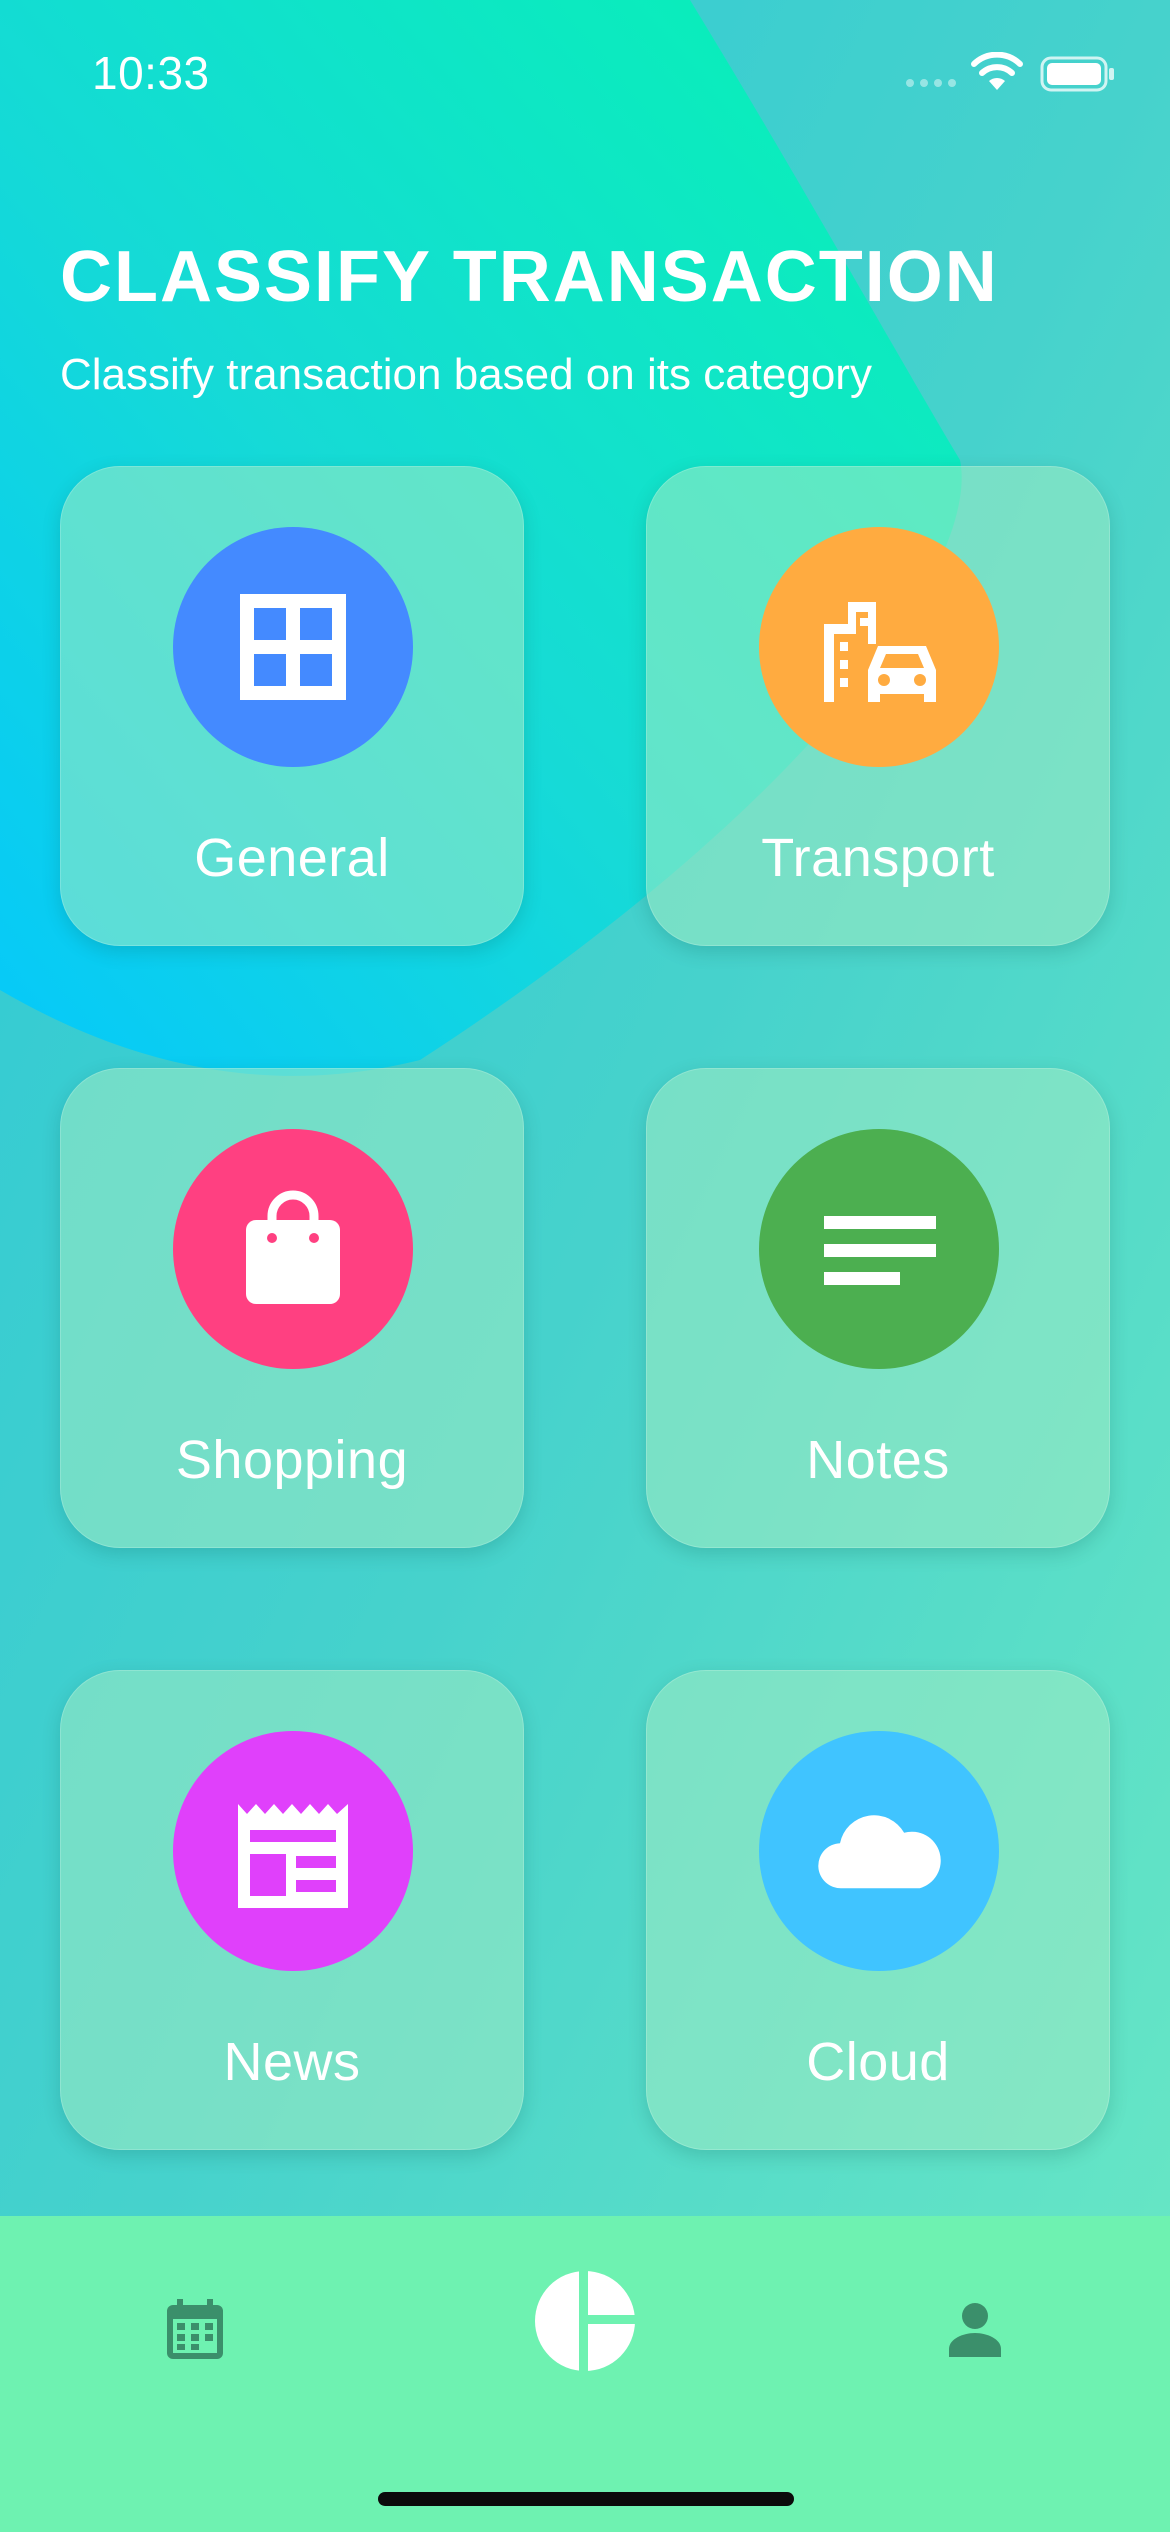 Image resolution: width=1170 pixels, height=2532 pixels. What do you see at coordinates (293, 1856) in the screenshot?
I see `newspaper-icon` at bounding box center [293, 1856].